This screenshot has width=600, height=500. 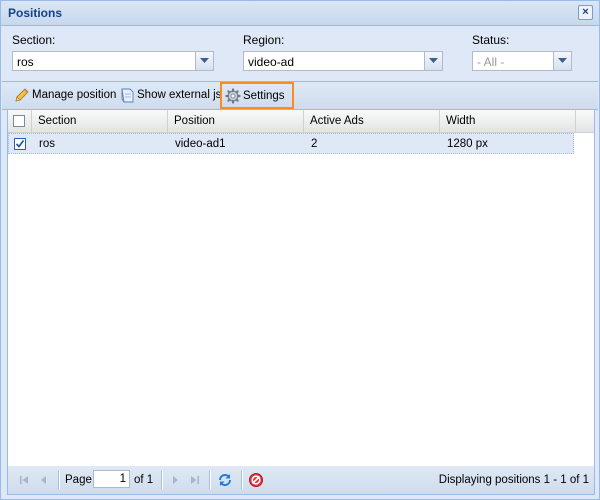 What do you see at coordinates (111, 479) in the screenshot?
I see `page-number-input: 1` at bounding box center [111, 479].